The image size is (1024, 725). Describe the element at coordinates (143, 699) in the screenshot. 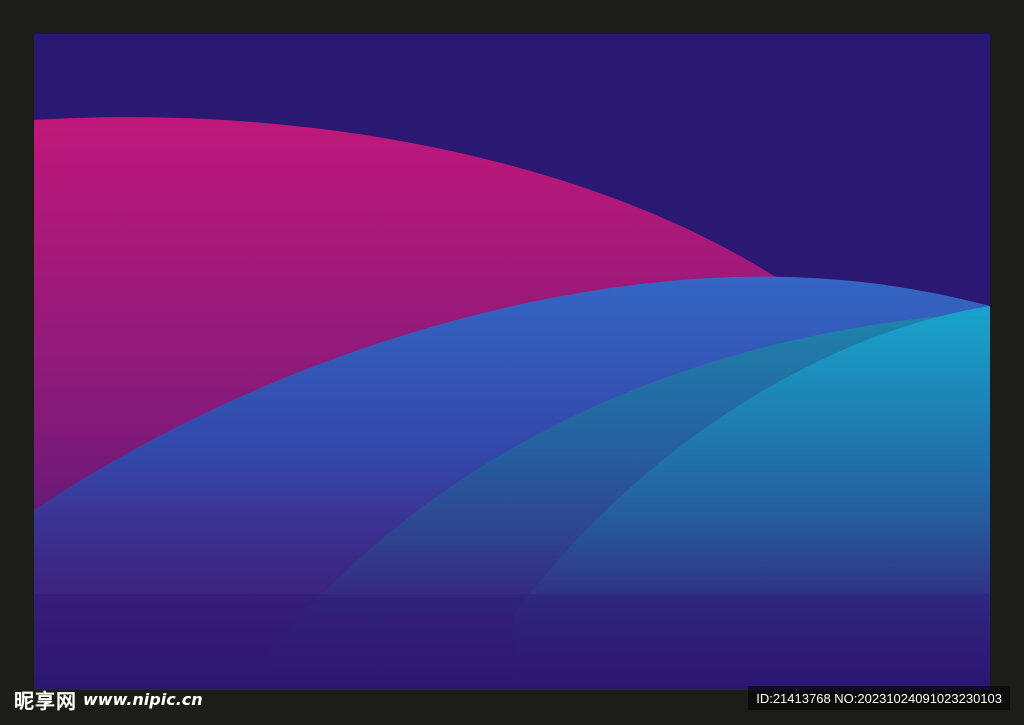

I see `watermark-site: www.nipic.cn` at that location.